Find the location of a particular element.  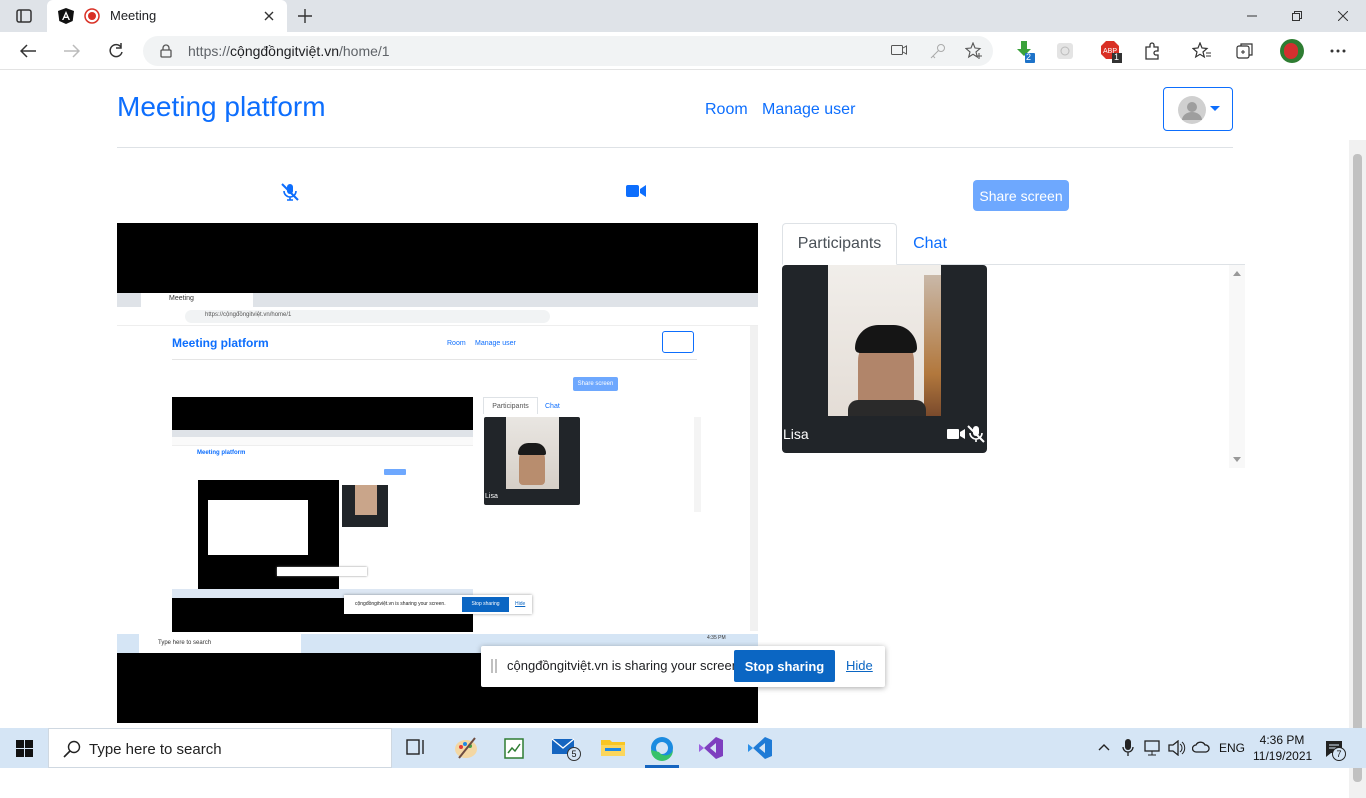

mirror-notice-hide: Hide is located at coordinates (520, 604).